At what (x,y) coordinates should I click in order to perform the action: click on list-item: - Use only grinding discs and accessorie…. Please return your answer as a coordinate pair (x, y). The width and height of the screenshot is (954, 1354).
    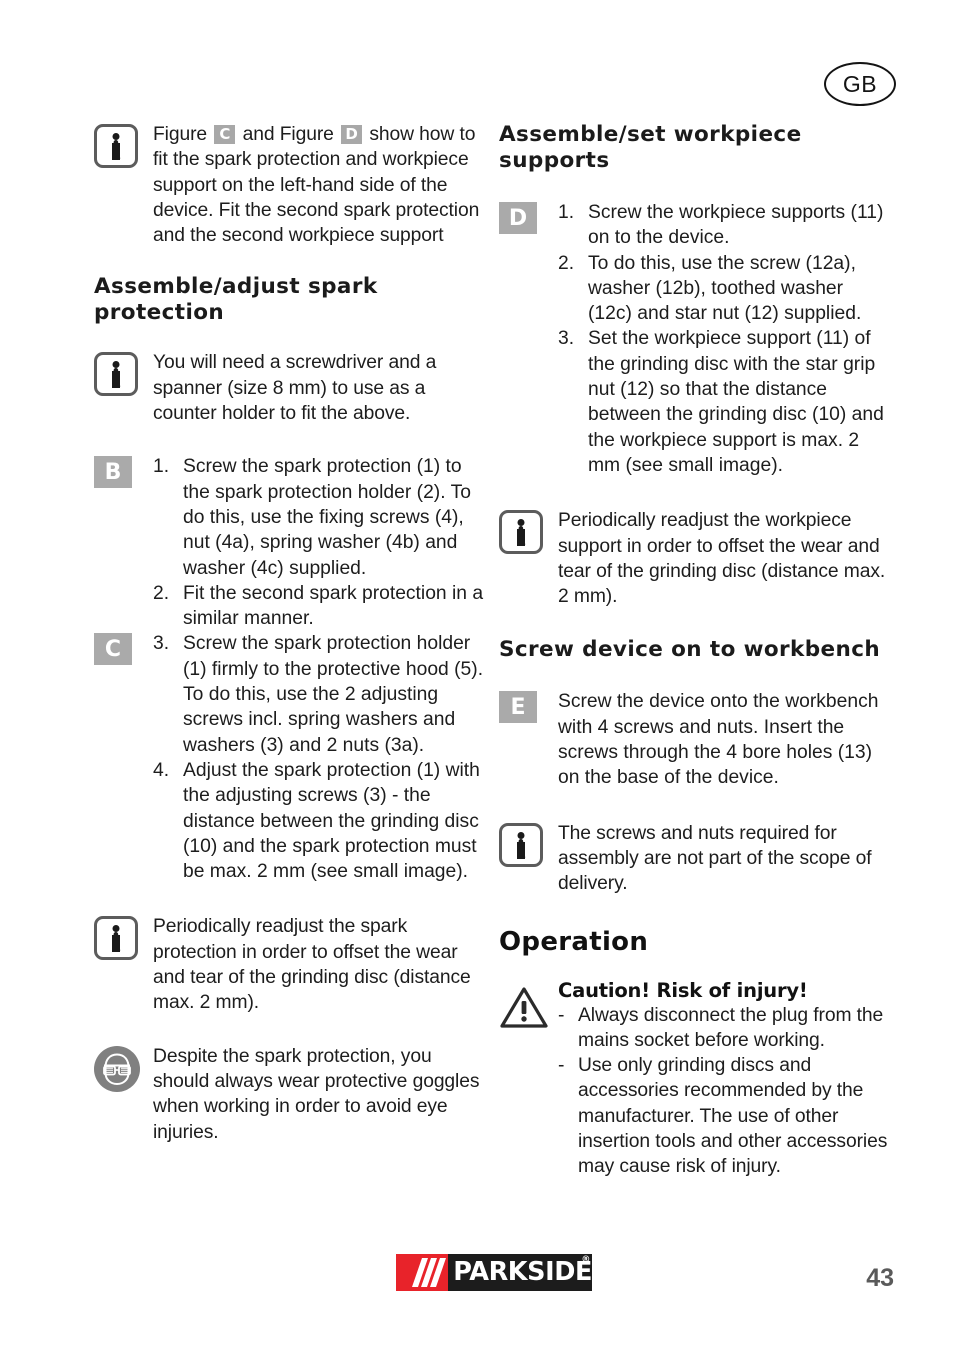
    Looking at the image, I should click on (723, 1116).